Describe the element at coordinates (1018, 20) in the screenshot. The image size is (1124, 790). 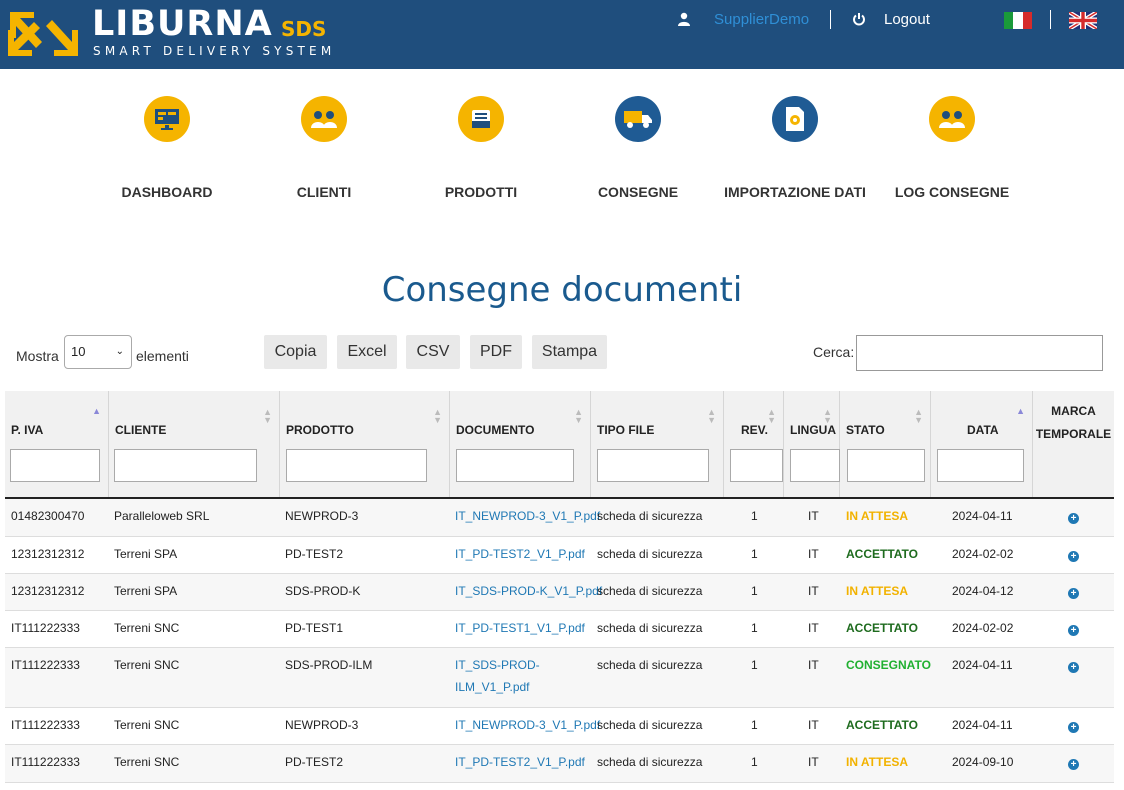
I see `it-flag-icon` at that location.